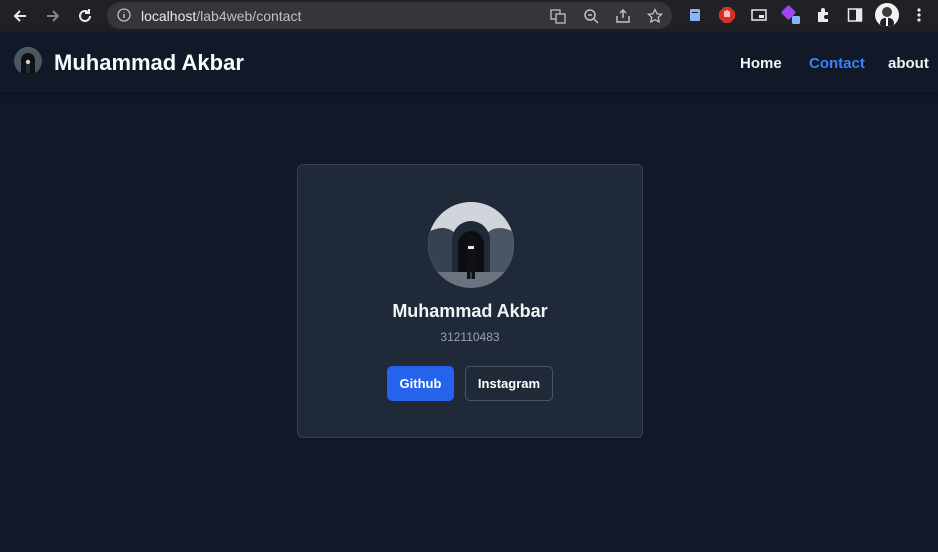 The height and width of the screenshot is (552, 938). Describe the element at coordinates (855, 15) in the screenshot. I see `side-panel-icon` at that location.